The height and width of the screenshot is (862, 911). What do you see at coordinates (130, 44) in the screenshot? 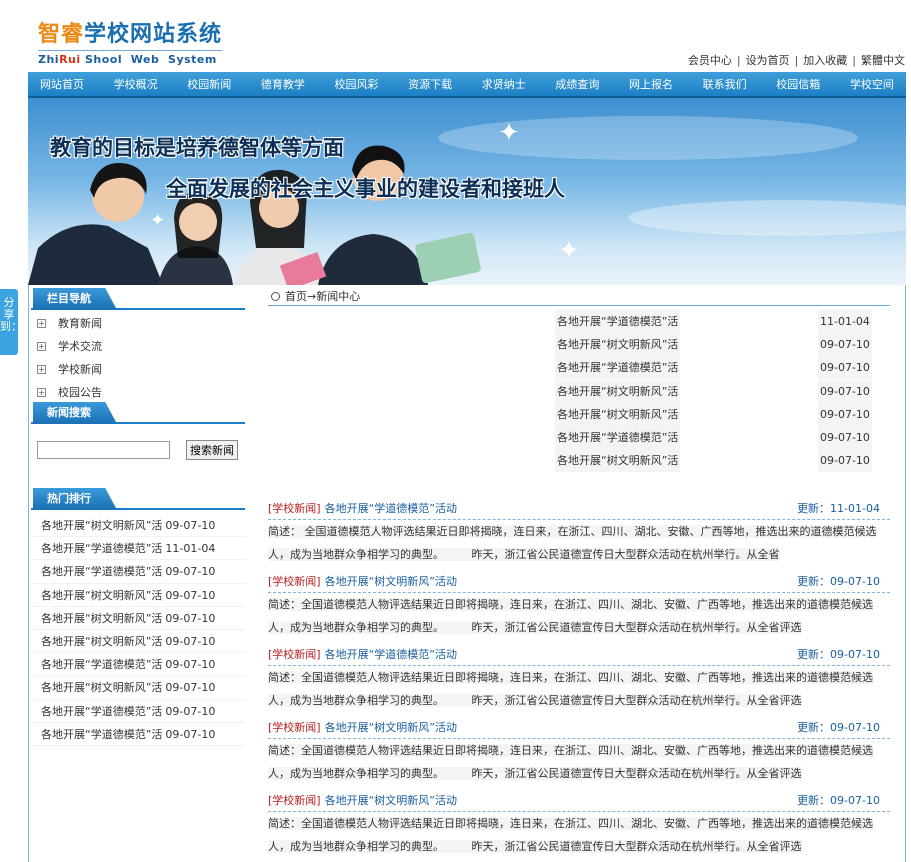
I see `site-logo: 智睿学校网站系统 ZhiRui Shool Web System` at bounding box center [130, 44].